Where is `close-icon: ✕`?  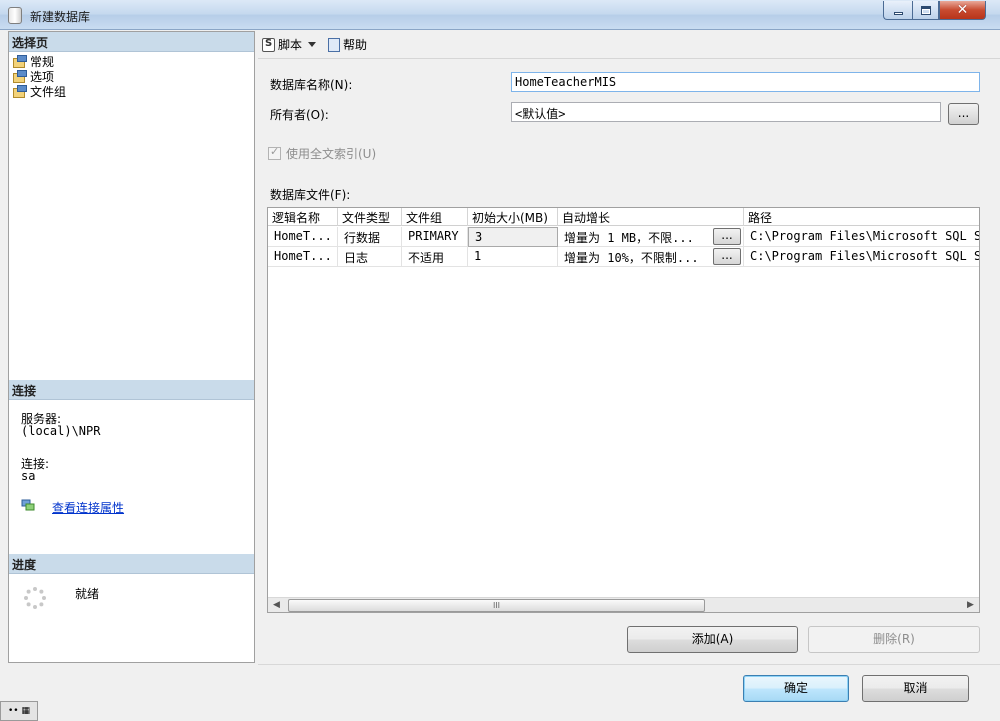
close-icon: ✕ is located at coordinates (962, 10).